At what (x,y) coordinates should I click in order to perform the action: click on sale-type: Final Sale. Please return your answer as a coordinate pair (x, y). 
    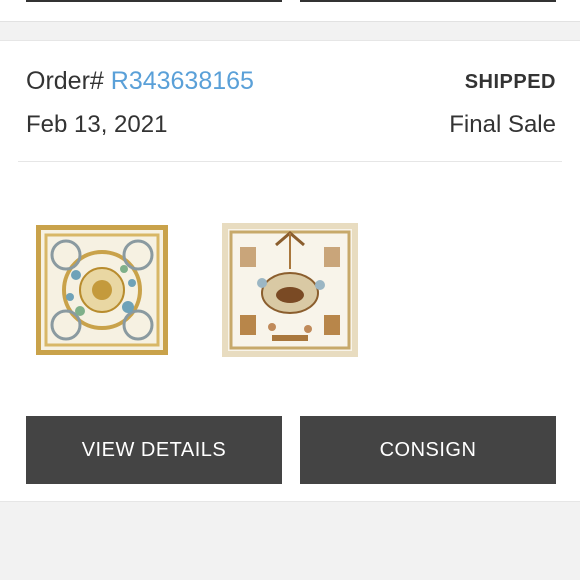
    Looking at the image, I should click on (502, 124).